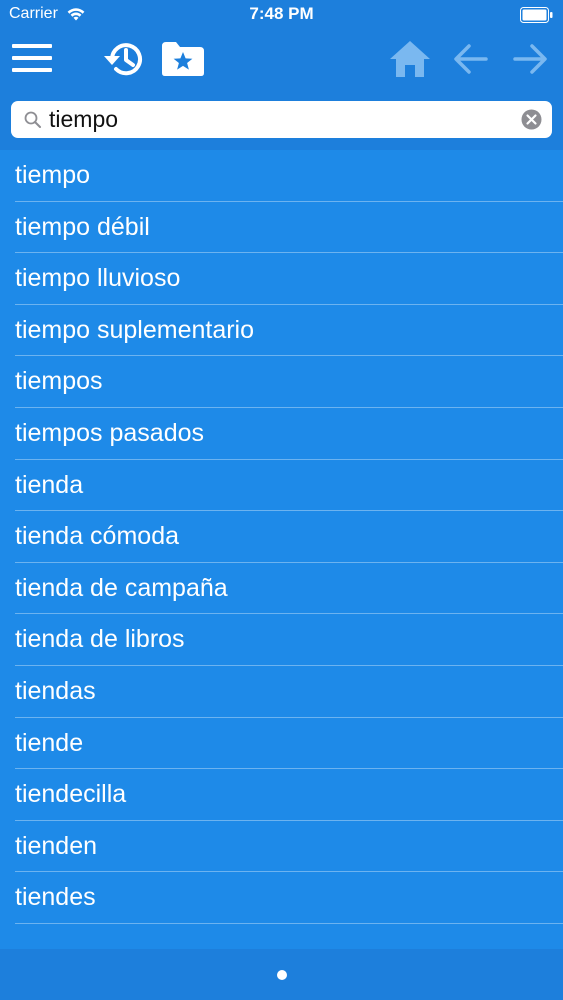 The width and height of the screenshot is (563, 1000). I want to click on list-item: tiendas, so click(281, 692).